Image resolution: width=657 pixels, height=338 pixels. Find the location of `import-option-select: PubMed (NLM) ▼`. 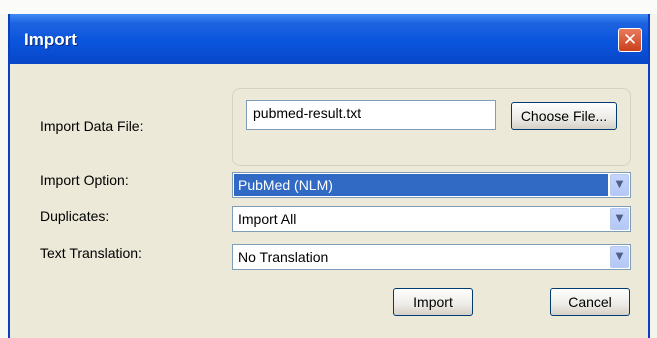

import-option-select: PubMed (NLM) ▼ is located at coordinates (431, 185).